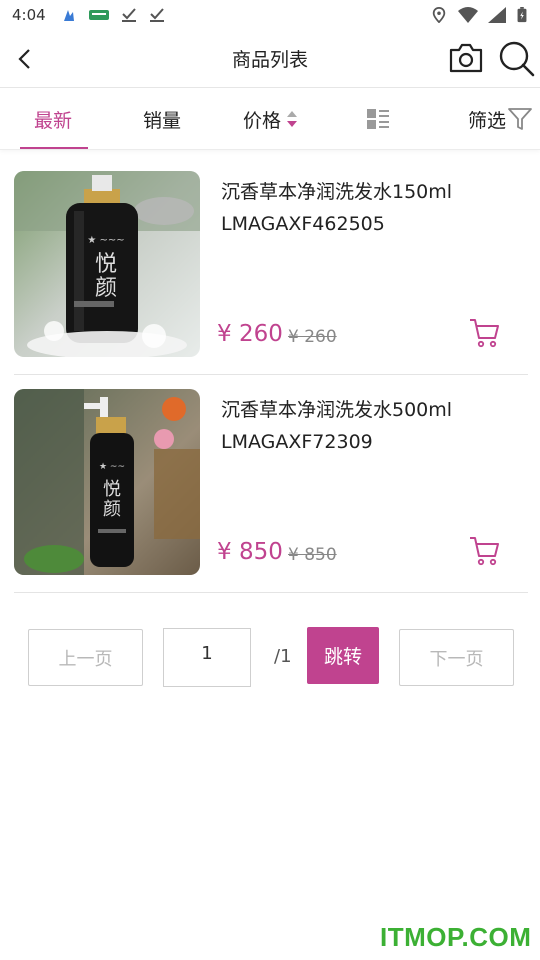 This screenshot has width=540, height=960. I want to click on next-page-label: 下一页, so click(456, 659).